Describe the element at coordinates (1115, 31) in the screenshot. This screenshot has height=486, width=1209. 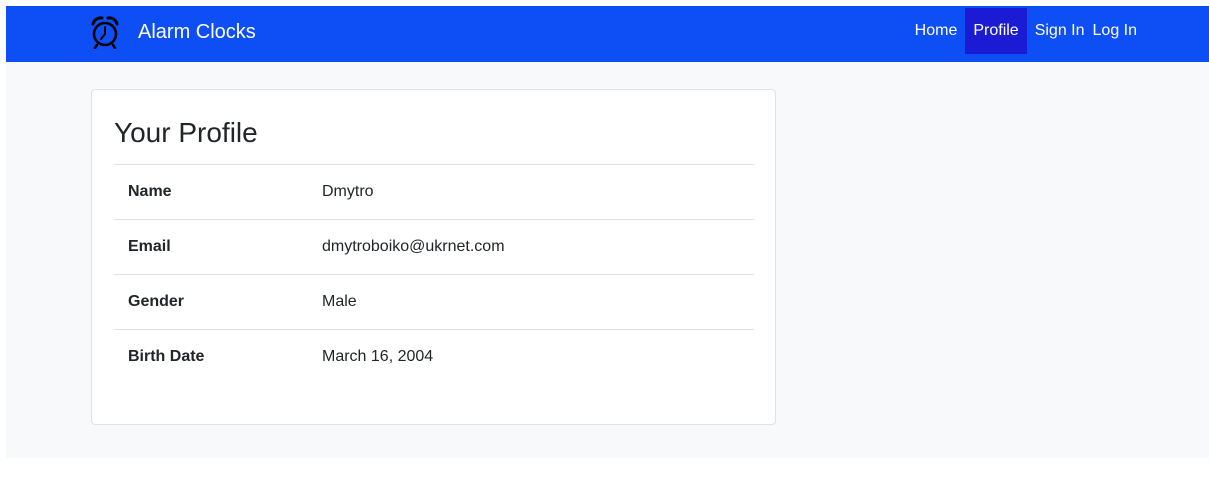
I see `nav-log-in-link: Log In` at that location.